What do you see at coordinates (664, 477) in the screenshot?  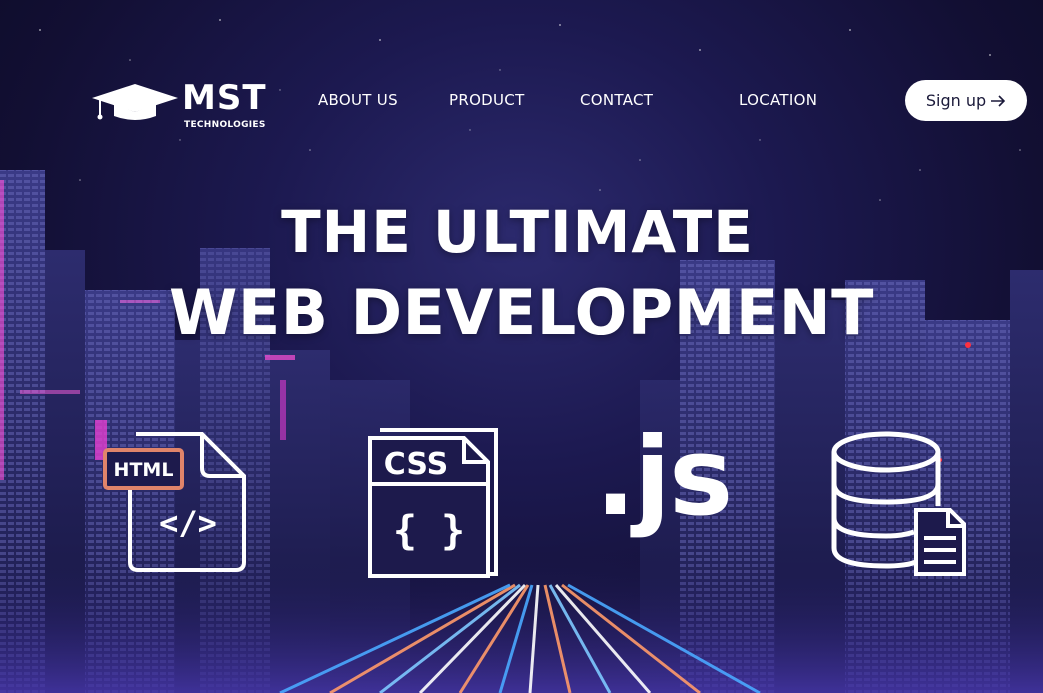 I see `javascript-icon: .js` at bounding box center [664, 477].